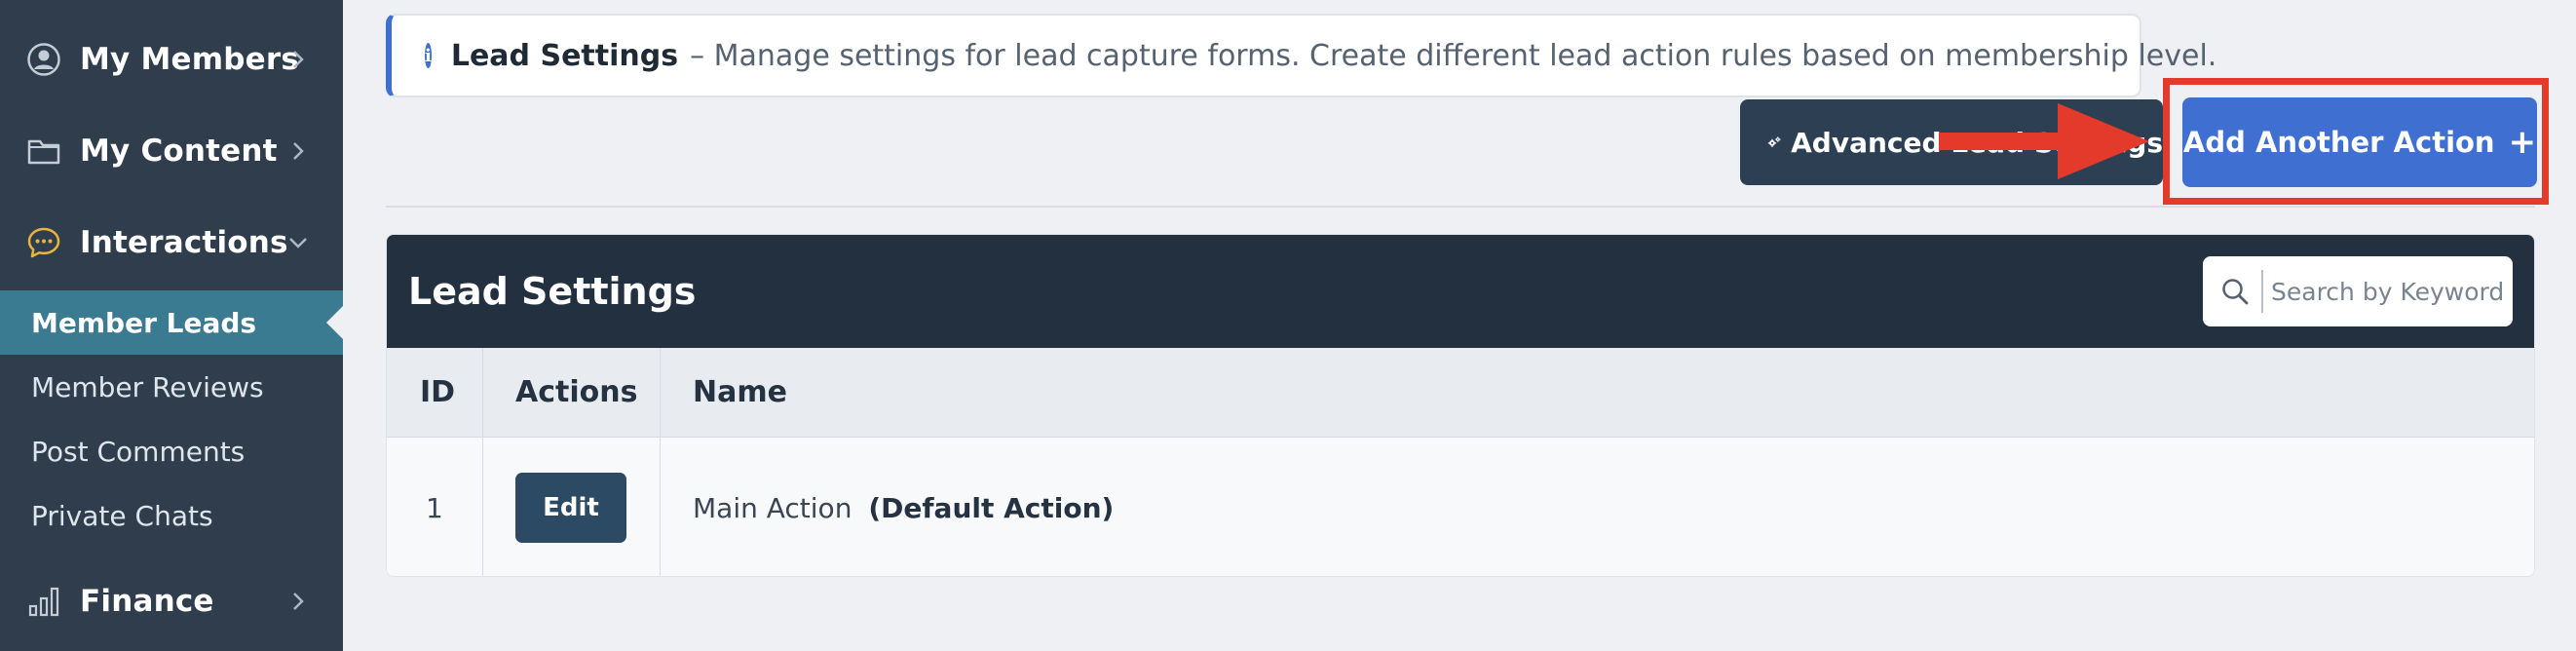  I want to click on divider, so click(1460, 207).